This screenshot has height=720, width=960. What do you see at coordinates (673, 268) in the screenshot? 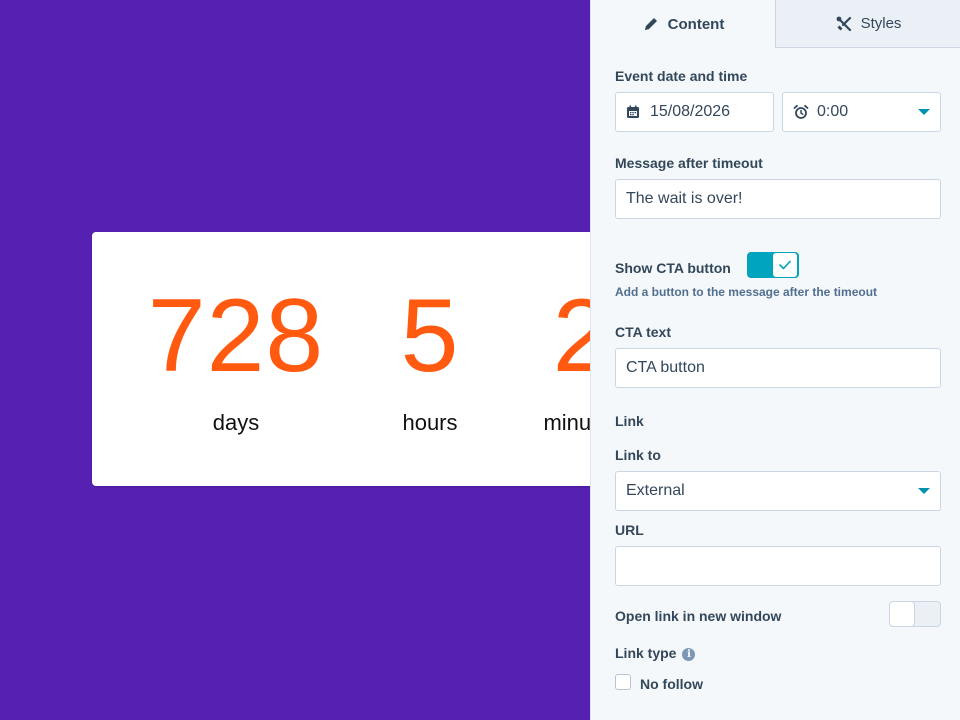
I see `show-cta-label: Show CTA button` at bounding box center [673, 268].